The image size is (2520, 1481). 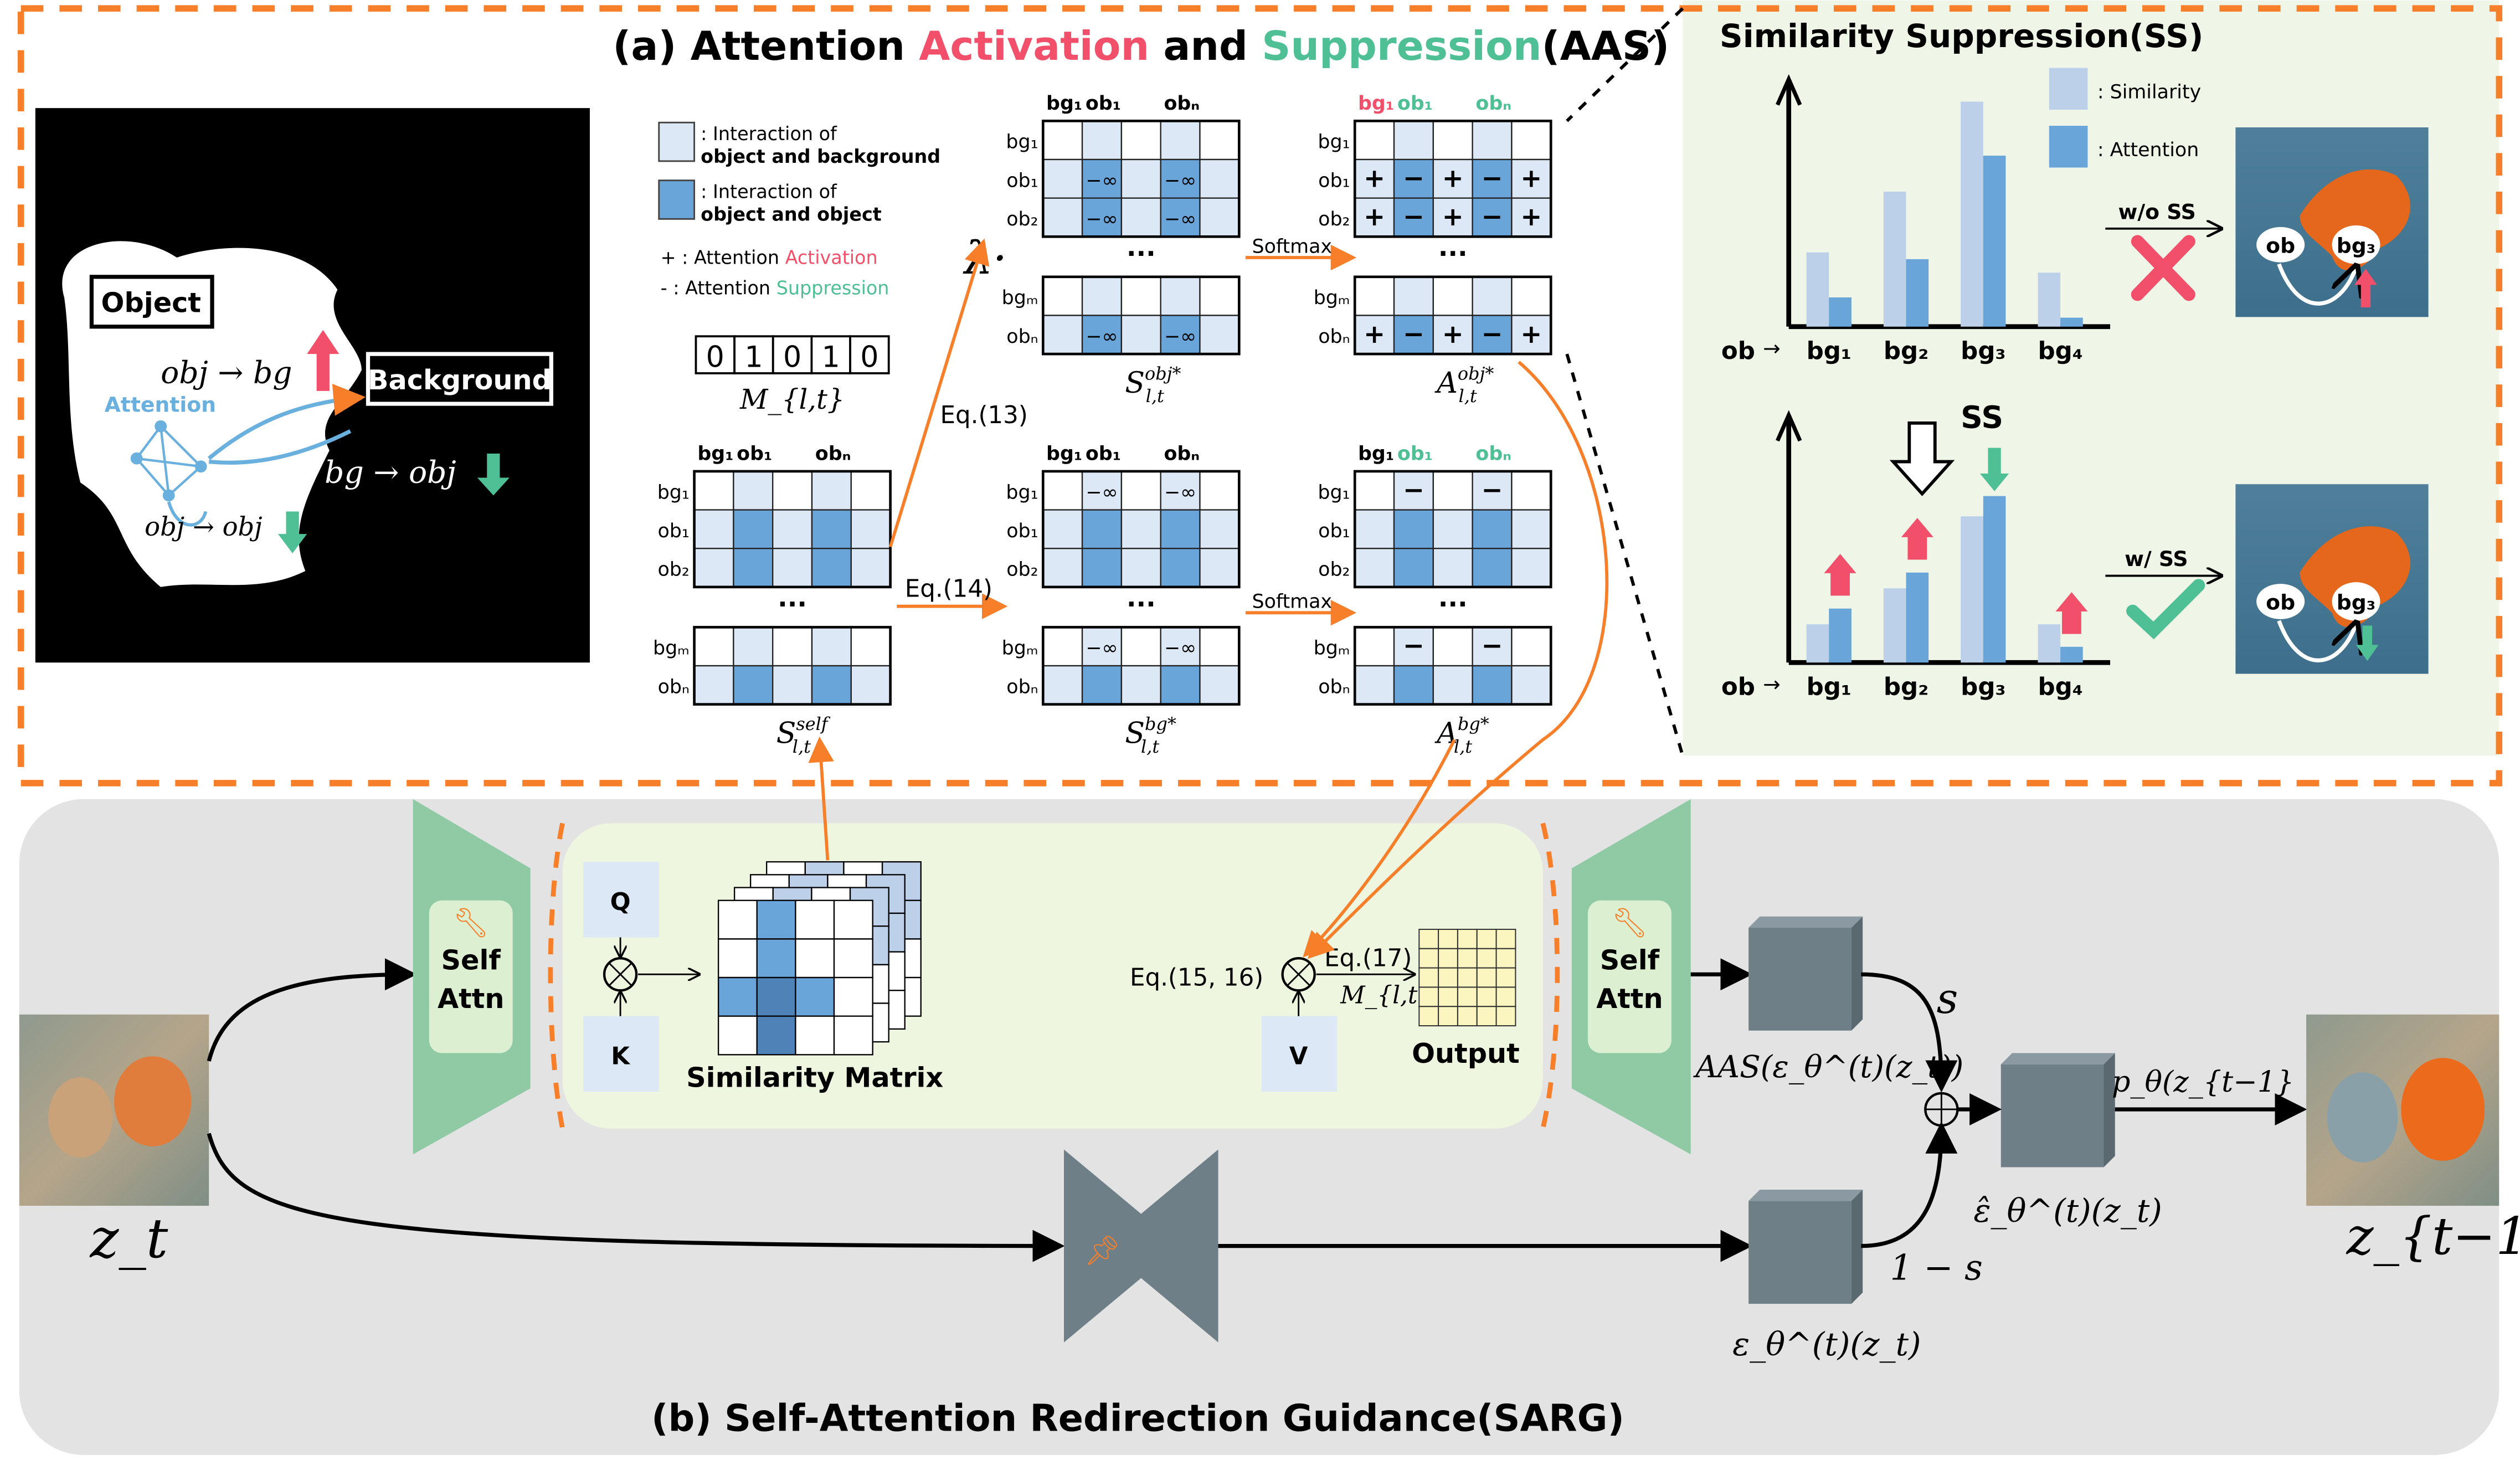 I want to click on matrix-label: Sbg* l,t, so click(x=1150, y=735).